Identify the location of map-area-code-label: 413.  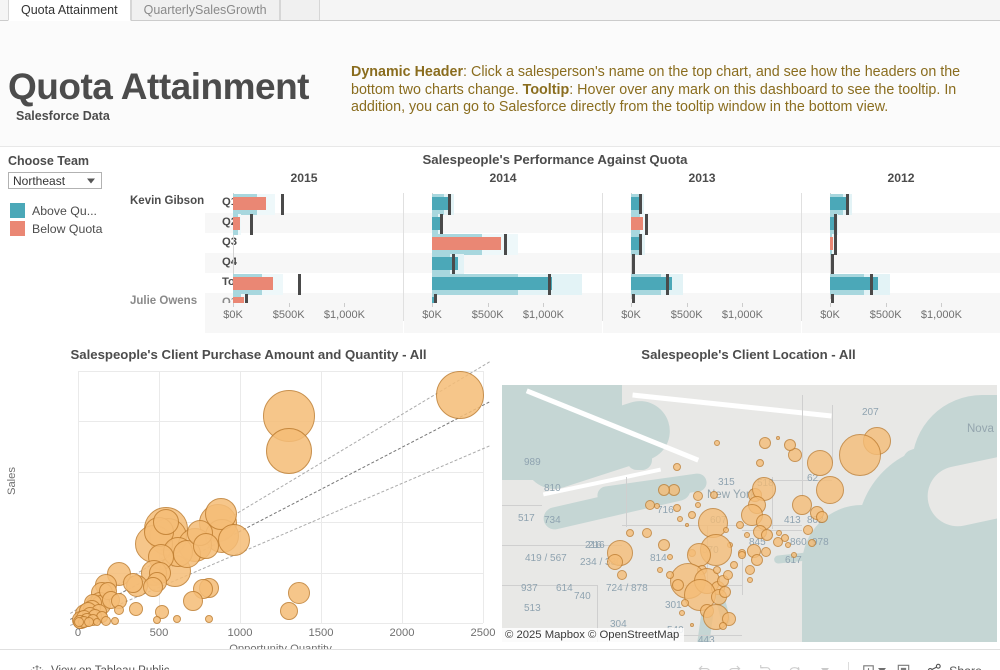
(792, 520).